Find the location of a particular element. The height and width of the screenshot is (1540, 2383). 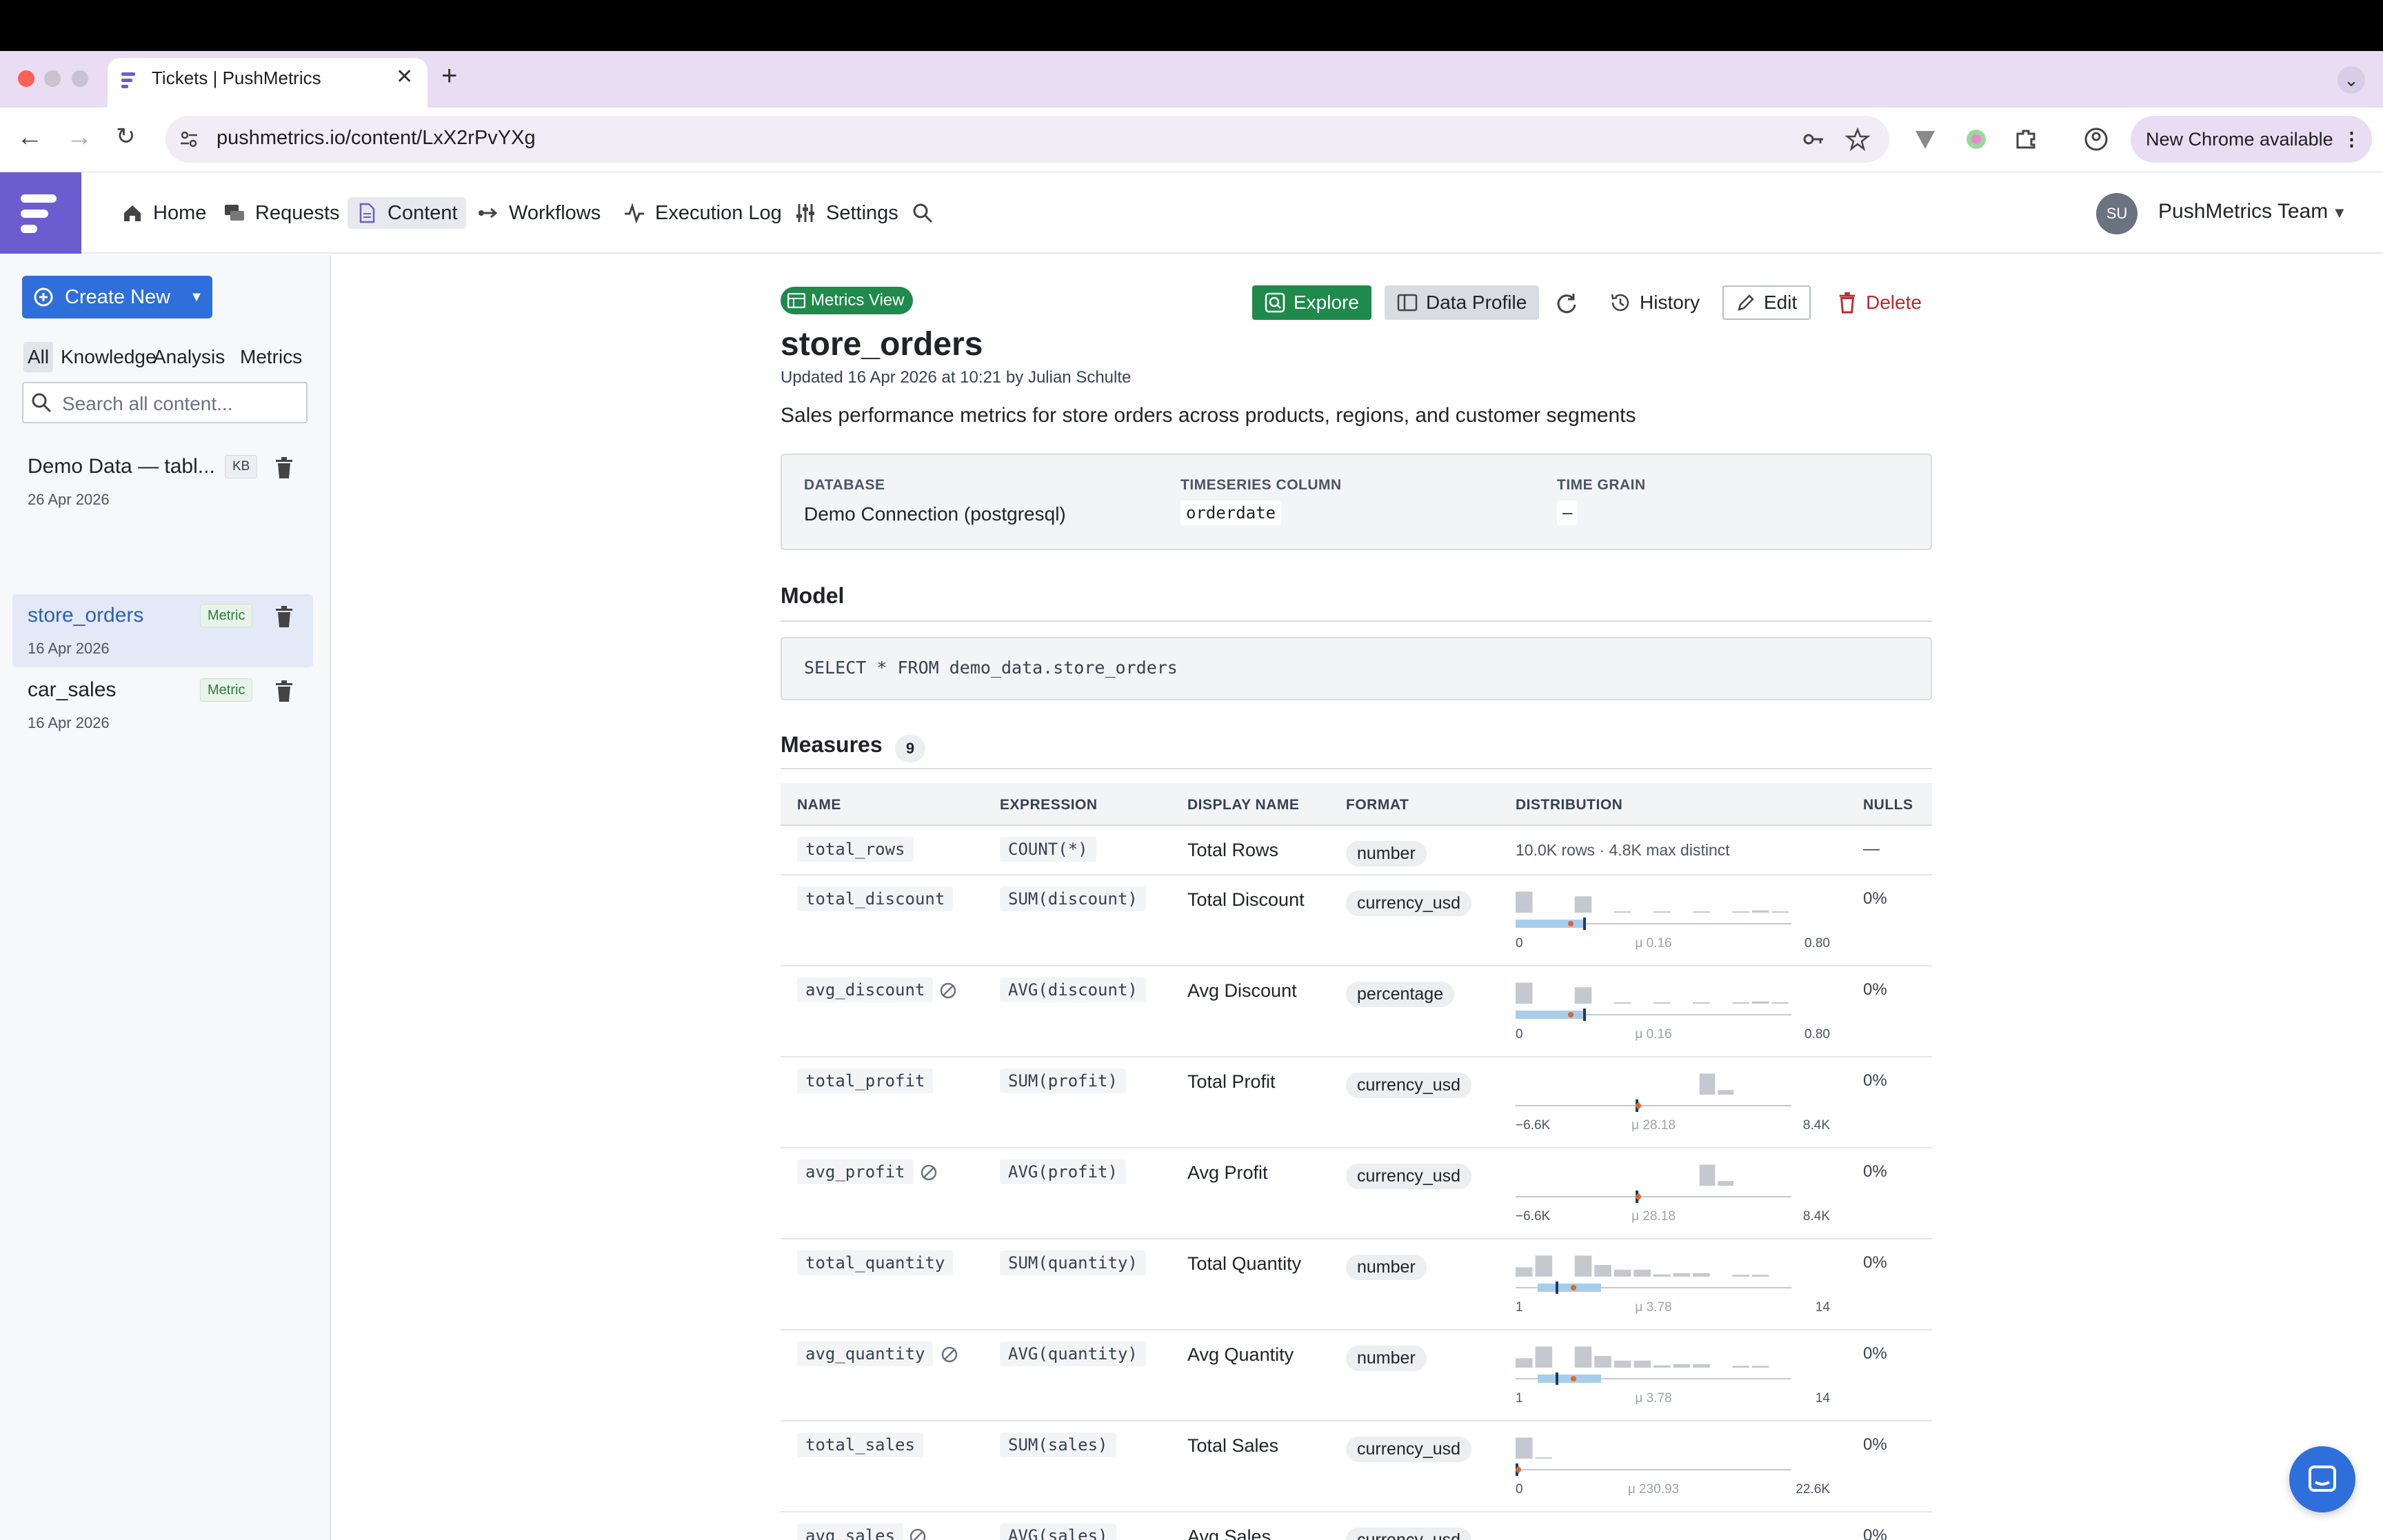

measure-name: total_quantity is located at coordinates (875, 1262).